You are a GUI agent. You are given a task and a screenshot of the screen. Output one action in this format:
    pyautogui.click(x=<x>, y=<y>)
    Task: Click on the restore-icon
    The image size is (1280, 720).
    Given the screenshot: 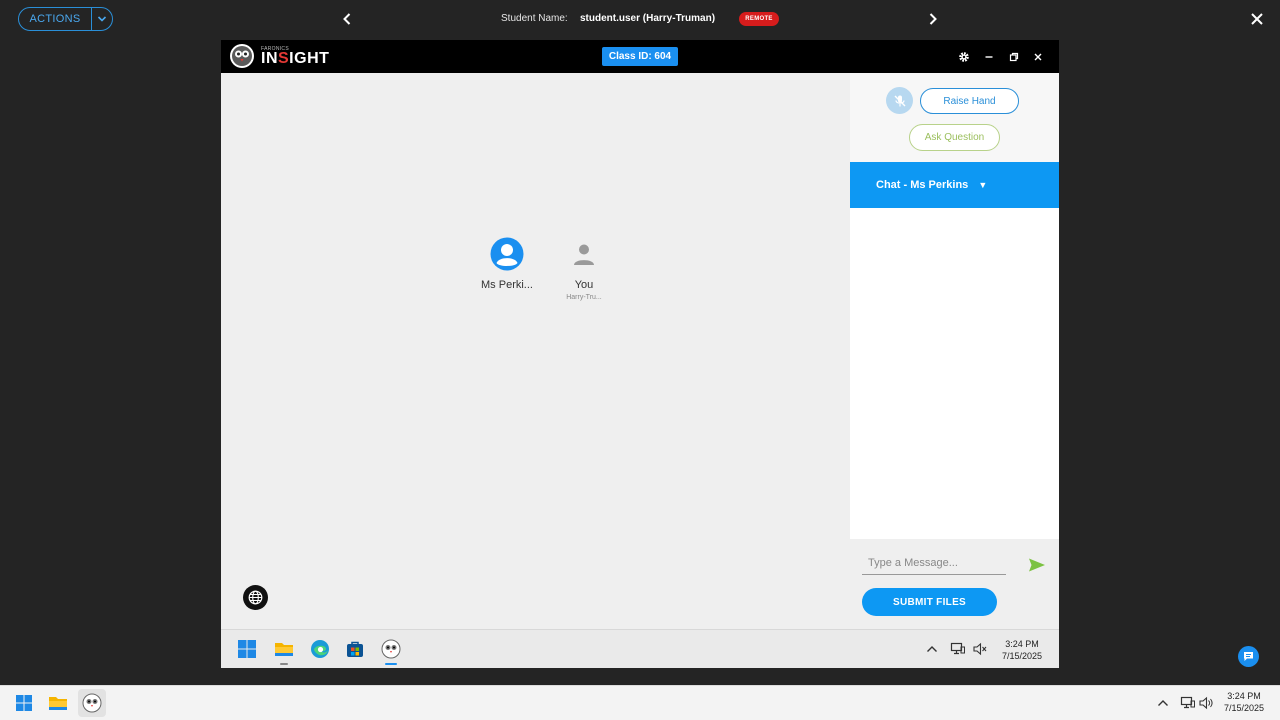 What is the action you would take?
    pyautogui.click(x=1014, y=57)
    